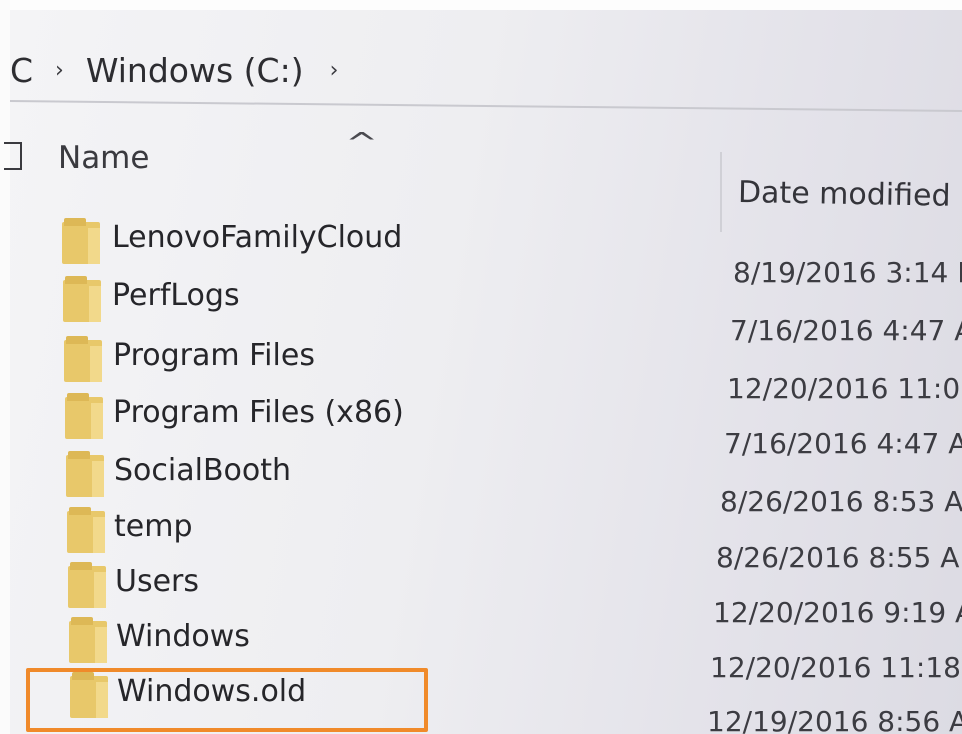  Describe the element at coordinates (176, 295) in the screenshot. I see `file-name: PerfLogs` at that location.